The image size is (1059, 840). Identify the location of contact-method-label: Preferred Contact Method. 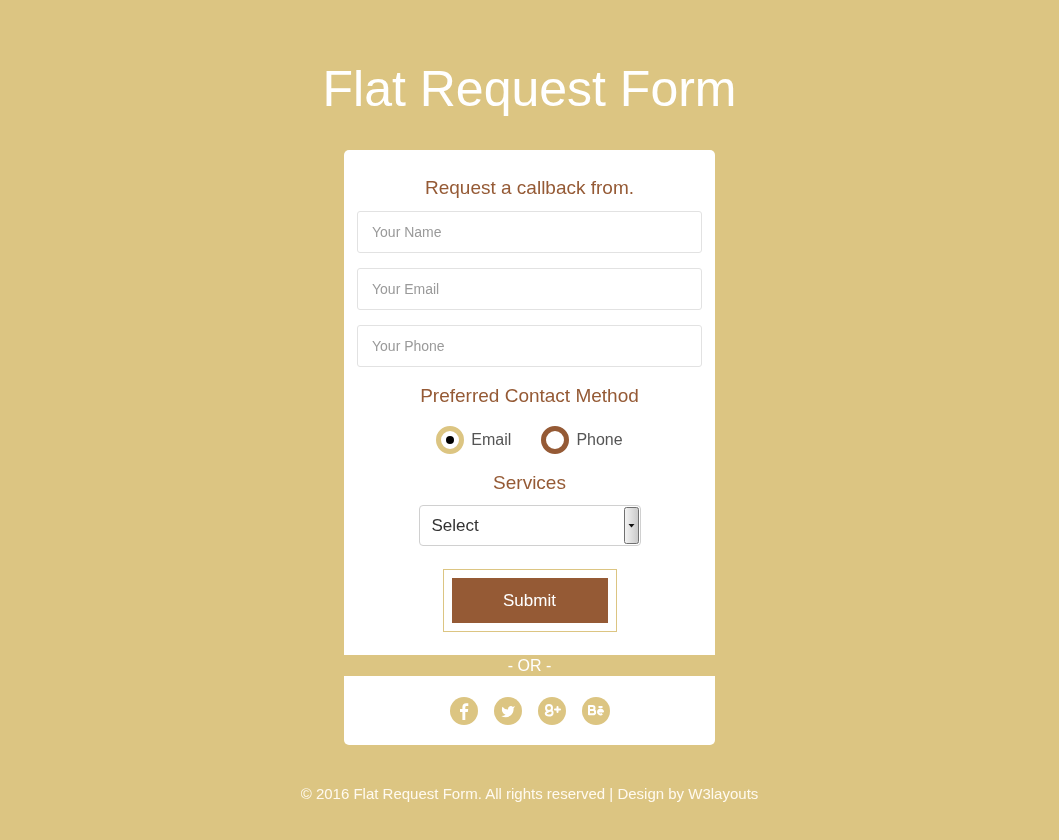
(529, 396).